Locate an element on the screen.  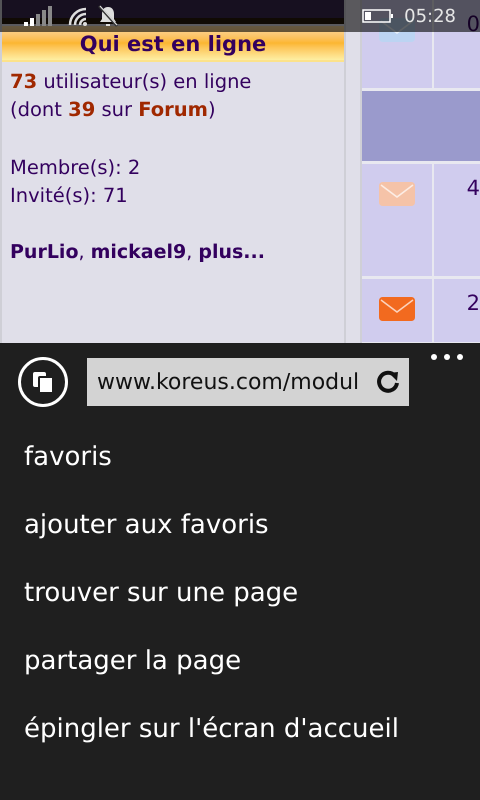
guests-count: Invité(s): 71 is located at coordinates (69, 196).